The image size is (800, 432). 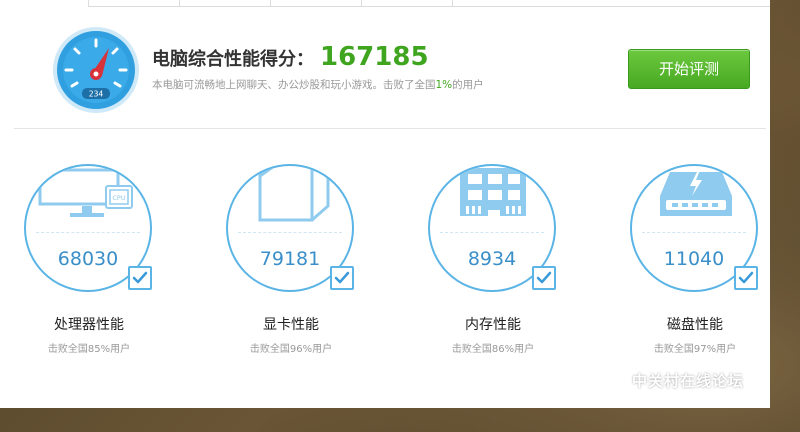 What do you see at coordinates (96, 70) in the screenshot?
I see `speedometer-icon: 234` at bounding box center [96, 70].